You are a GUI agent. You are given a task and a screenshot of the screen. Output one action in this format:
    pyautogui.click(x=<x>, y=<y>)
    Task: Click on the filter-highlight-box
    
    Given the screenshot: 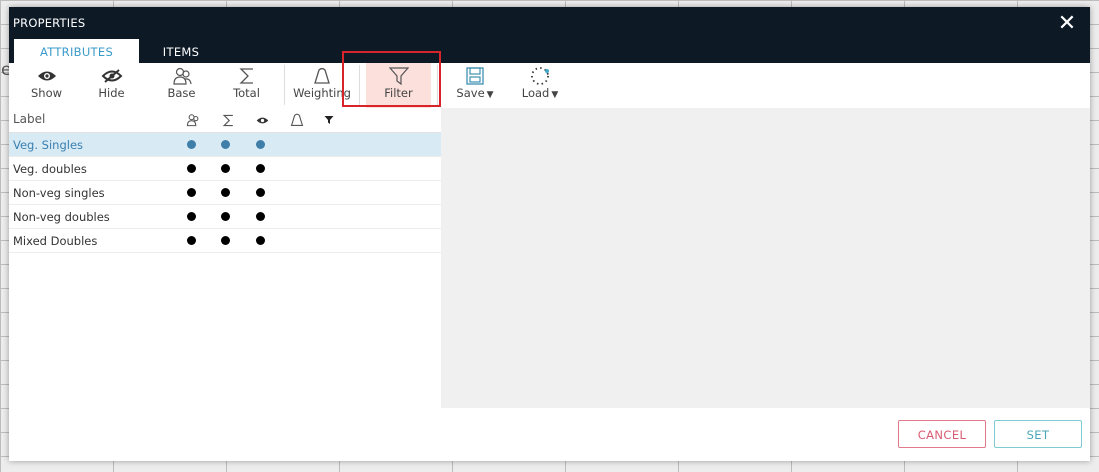 What is the action you would take?
    pyautogui.click(x=391, y=79)
    